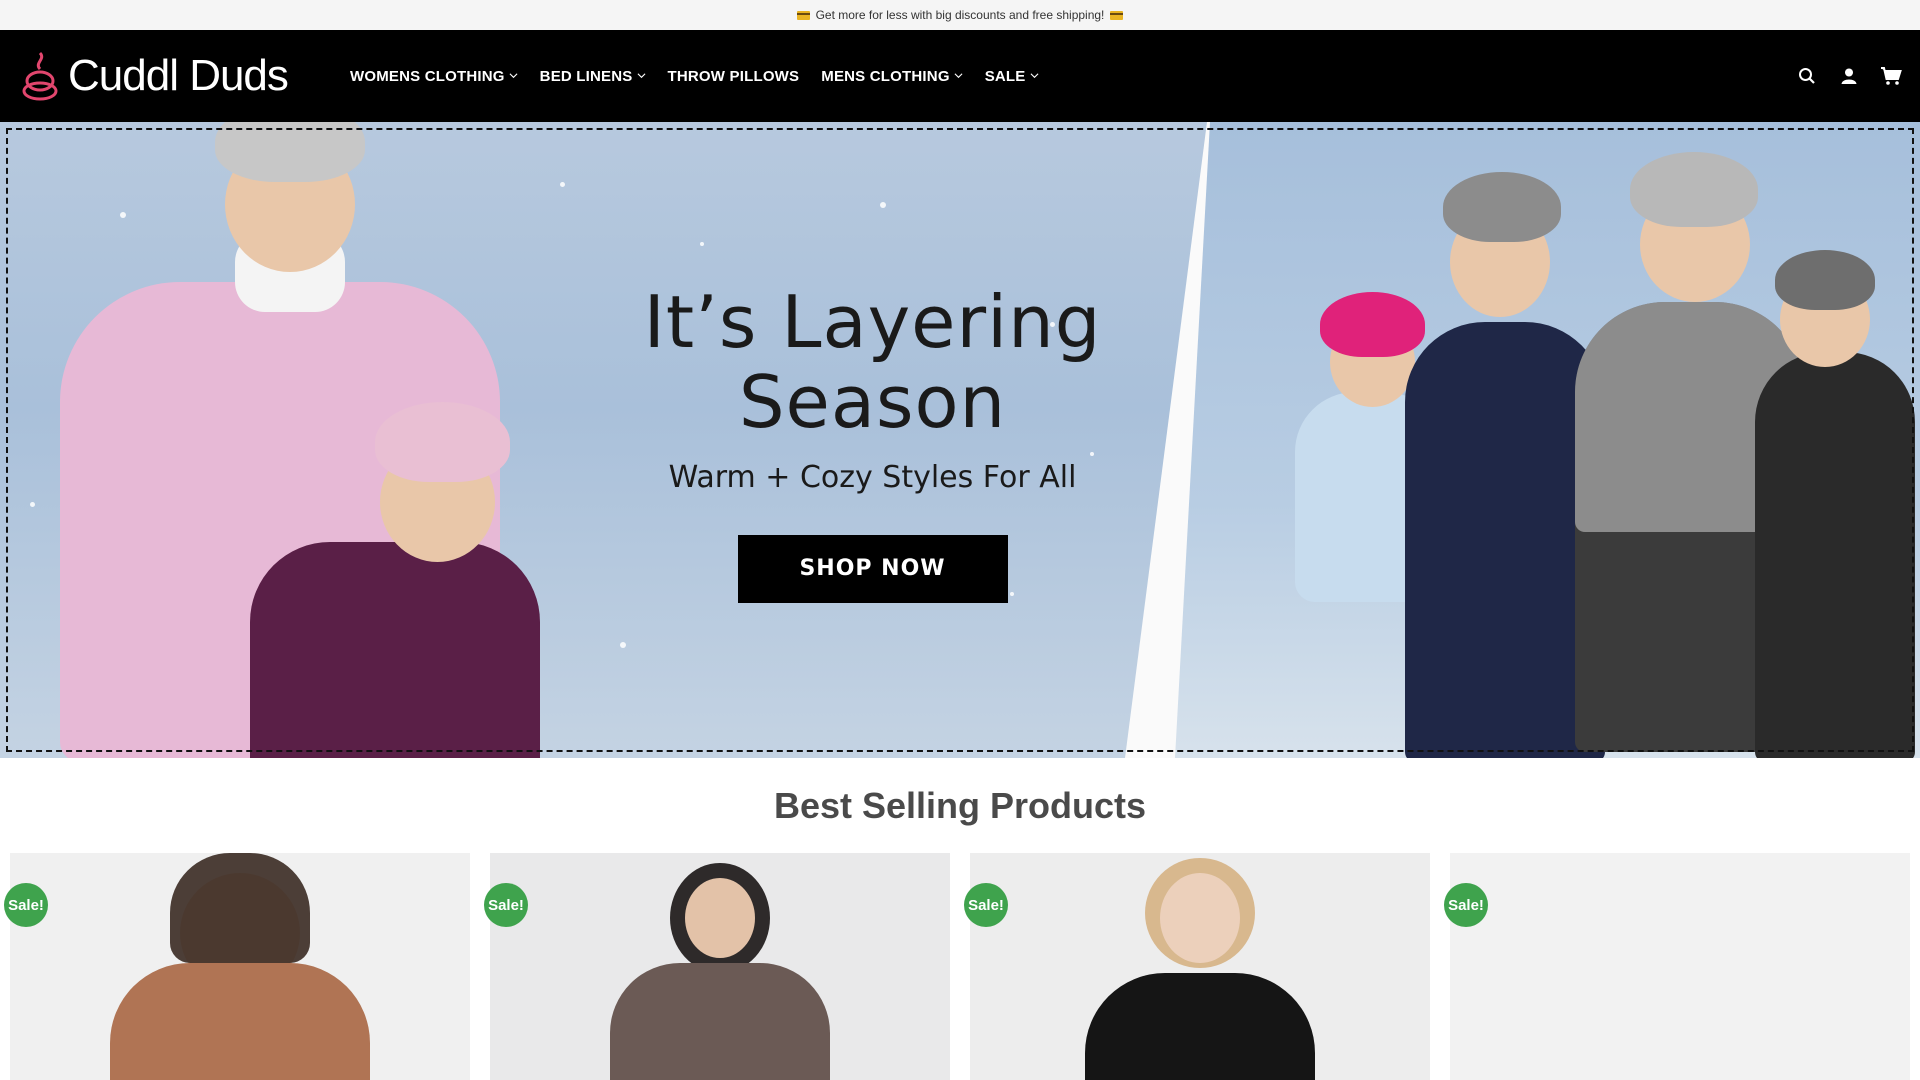 This screenshot has height=1080, width=1920. I want to click on hero-title: It’s Layering Season, so click(872, 362).